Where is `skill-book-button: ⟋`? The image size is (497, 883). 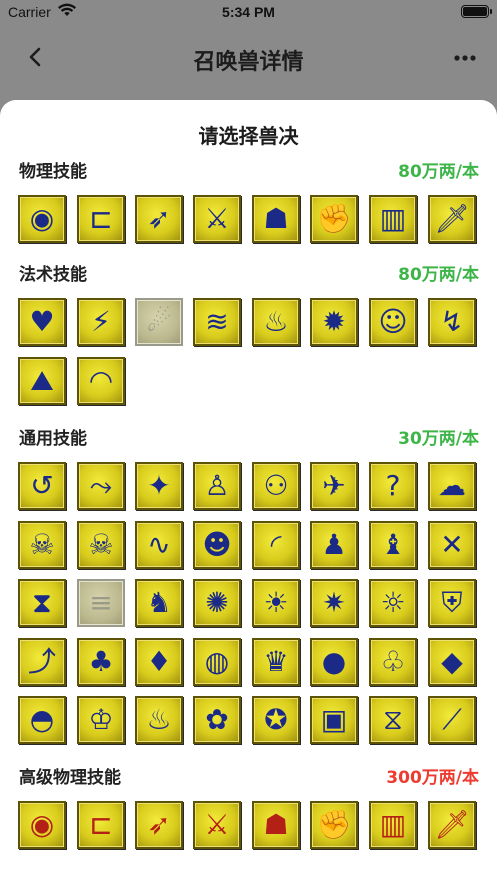
skill-book-button: ⟋ is located at coordinates (452, 720).